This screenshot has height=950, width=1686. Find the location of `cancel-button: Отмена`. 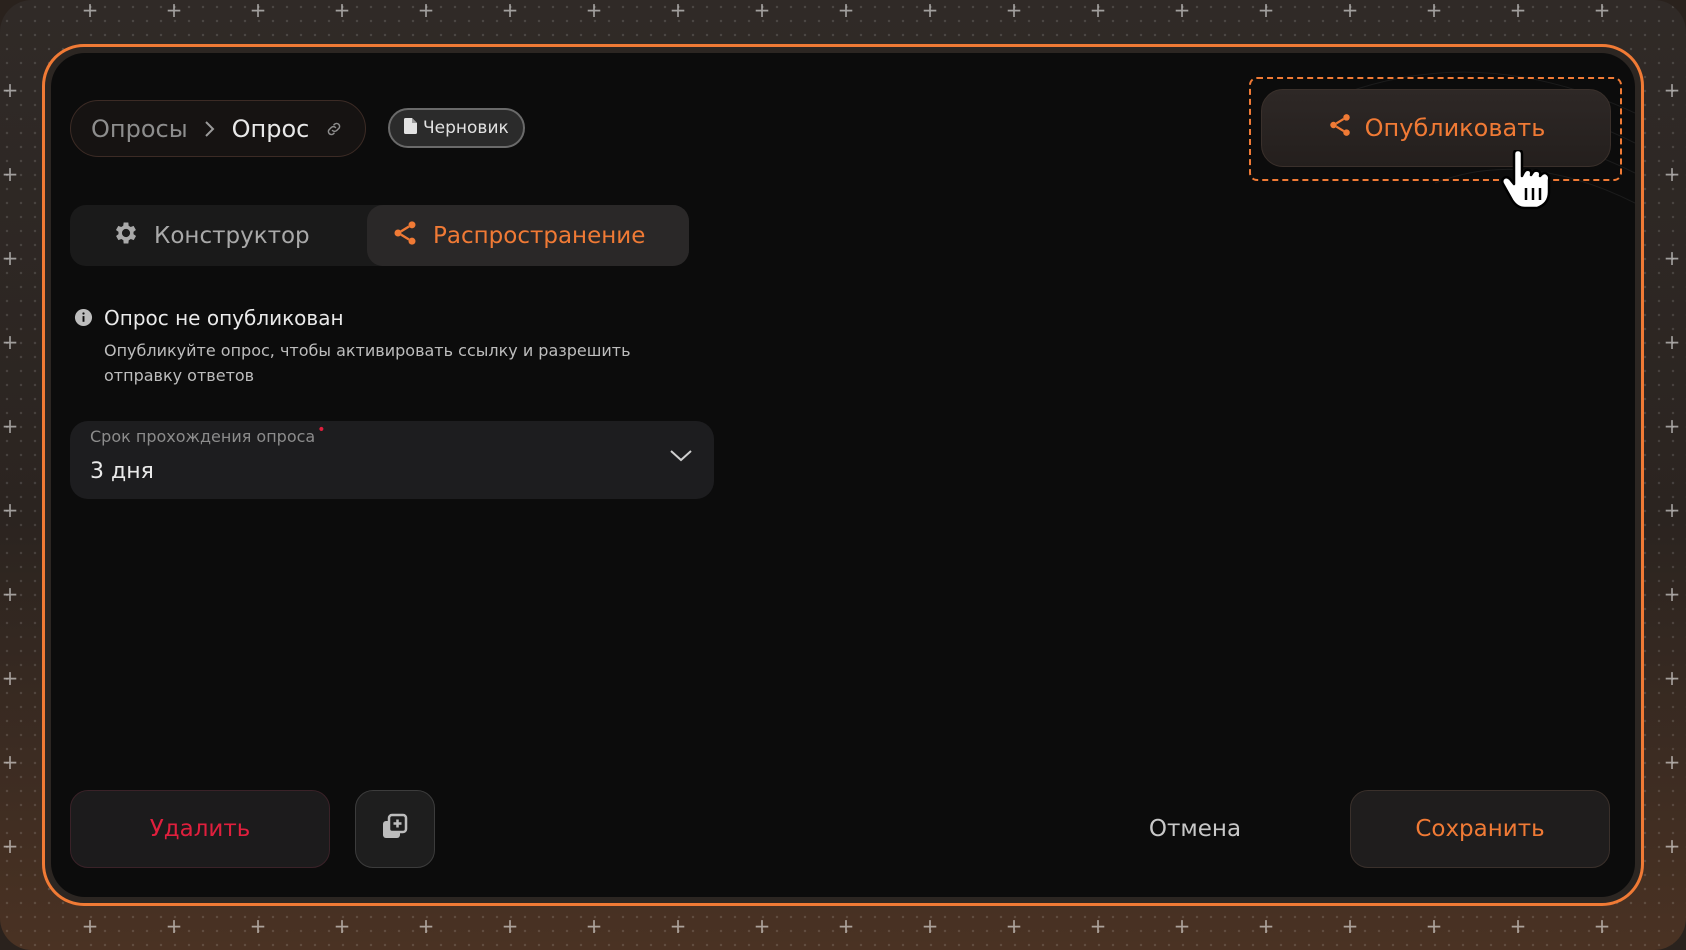

cancel-button: Отмена is located at coordinates (1195, 829).